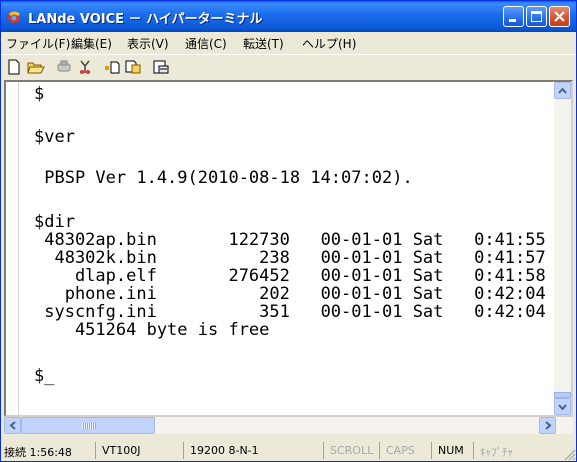 Image resolution: width=577 pixels, height=462 pixels. I want to click on terminal-line: $, so click(39, 94).